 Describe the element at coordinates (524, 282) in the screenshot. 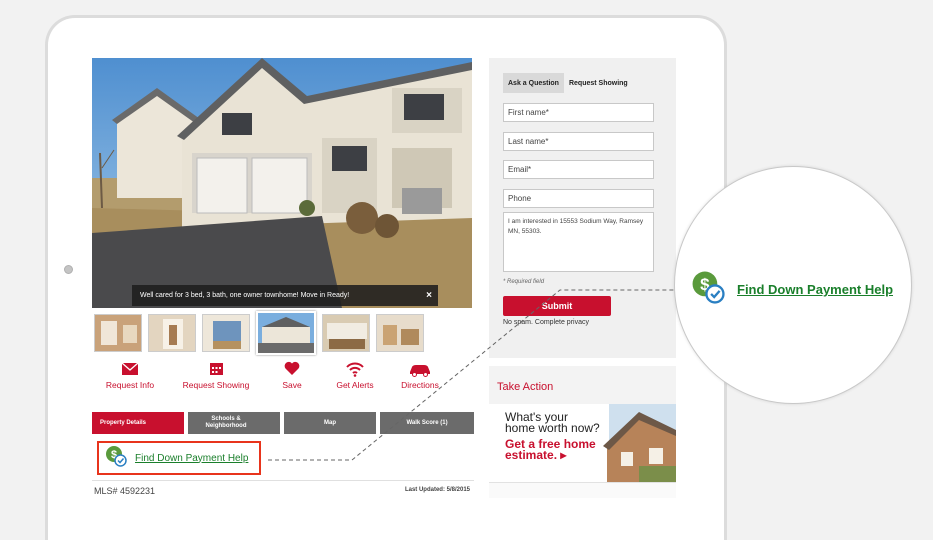

I see `required-field-note: * Required field` at that location.